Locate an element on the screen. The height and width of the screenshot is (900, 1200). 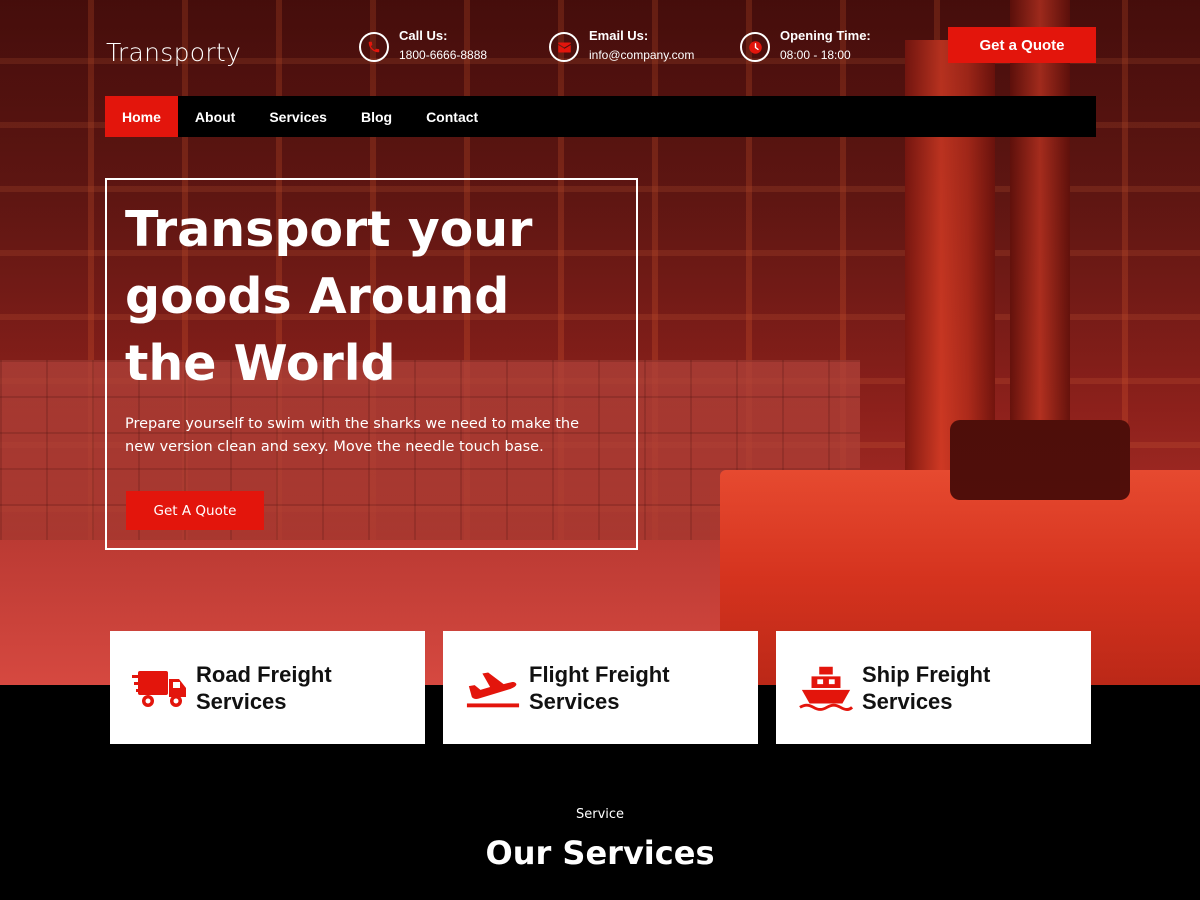
contact-hours-value: 08:00 - 18:00 is located at coordinates (815, 55).